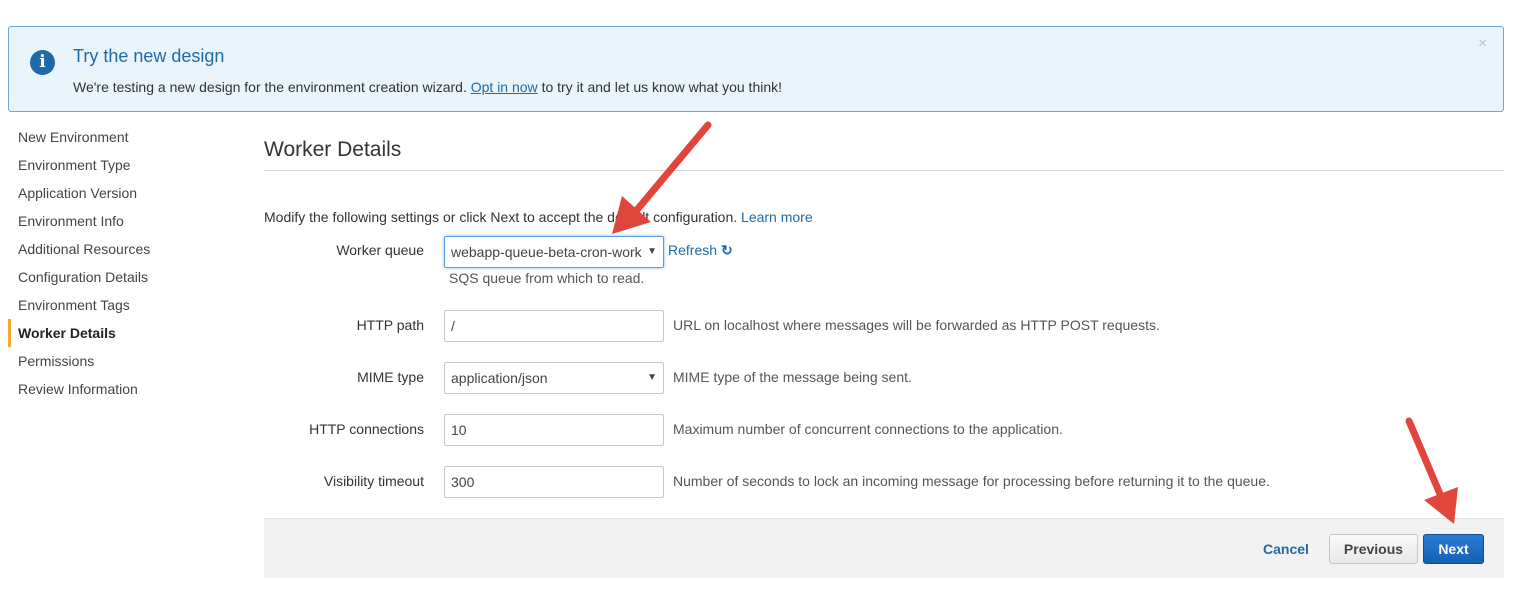 The height and width of the screenshot is (600, 1521). Describe the element at coordinates (373, 481) in the screenshot. I see `visibility-timeout-label: Visibility timeout` at that location.